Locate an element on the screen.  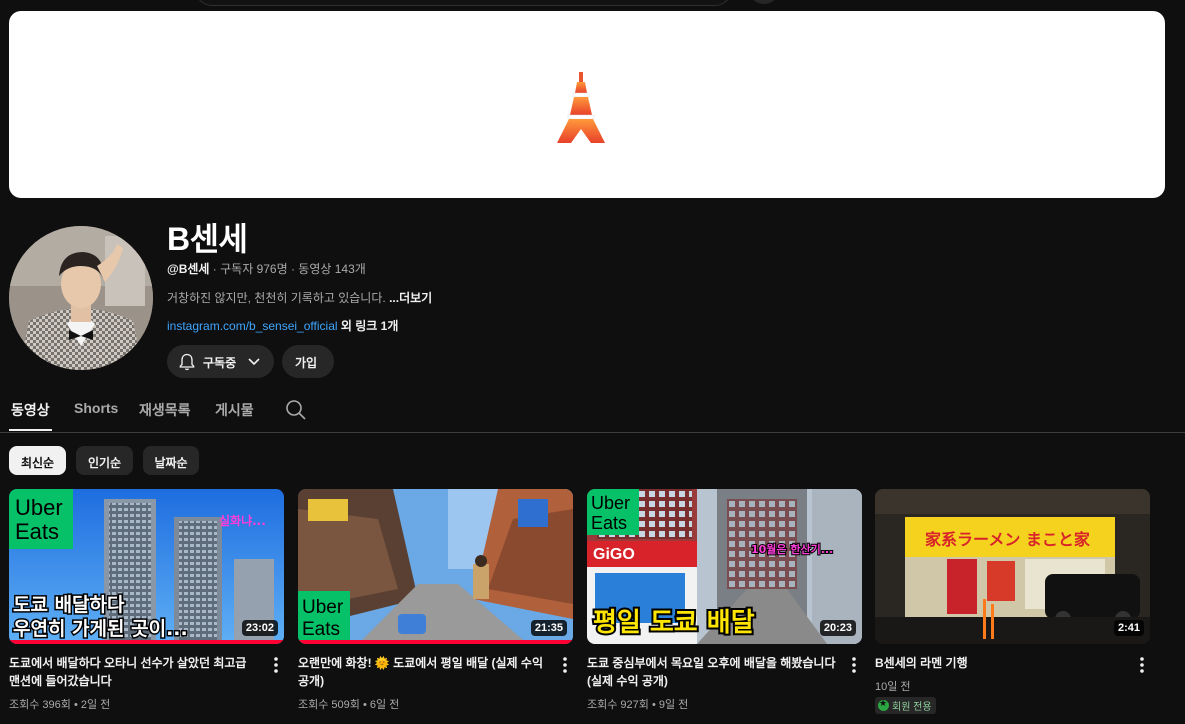
video-meta: 조회수 927회 • 9일 전 is located at coordinates (638, 705).